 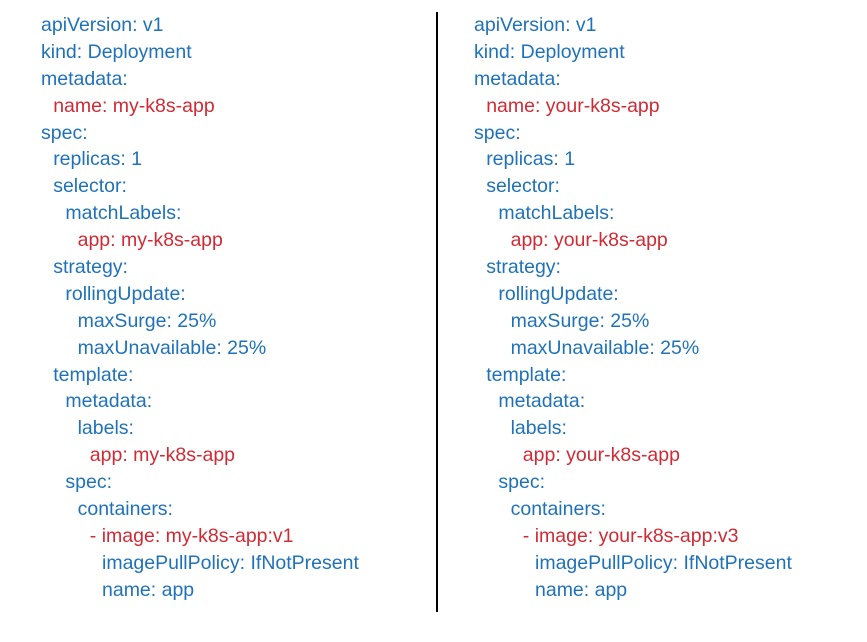 I want to click on yaml-line-diff: - image: my-k8s-app:v1, so click(x=191, y=535).